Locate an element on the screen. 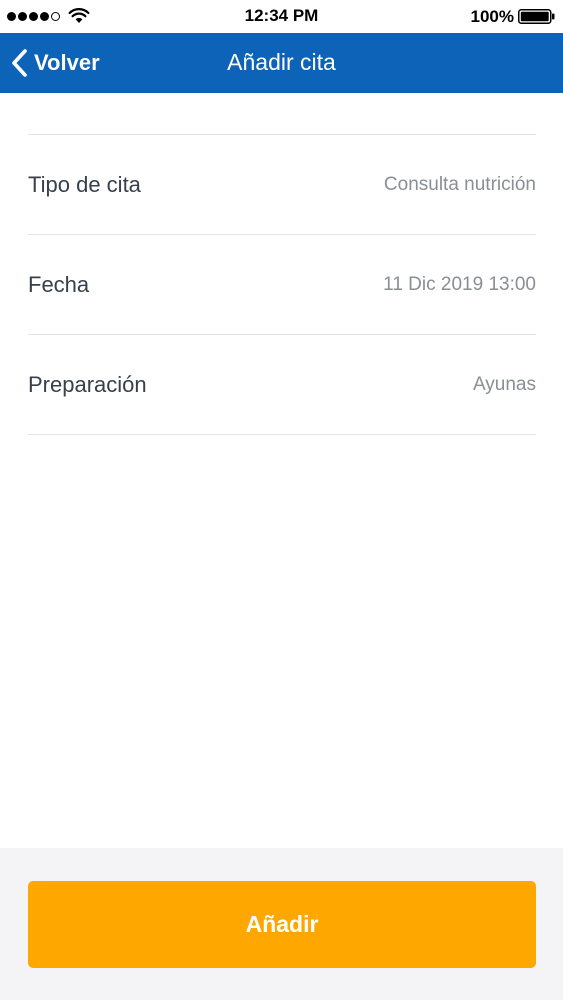 This screenshot has height=1000, width=563. add-button: Añadir is located at coordinates (282, 924).